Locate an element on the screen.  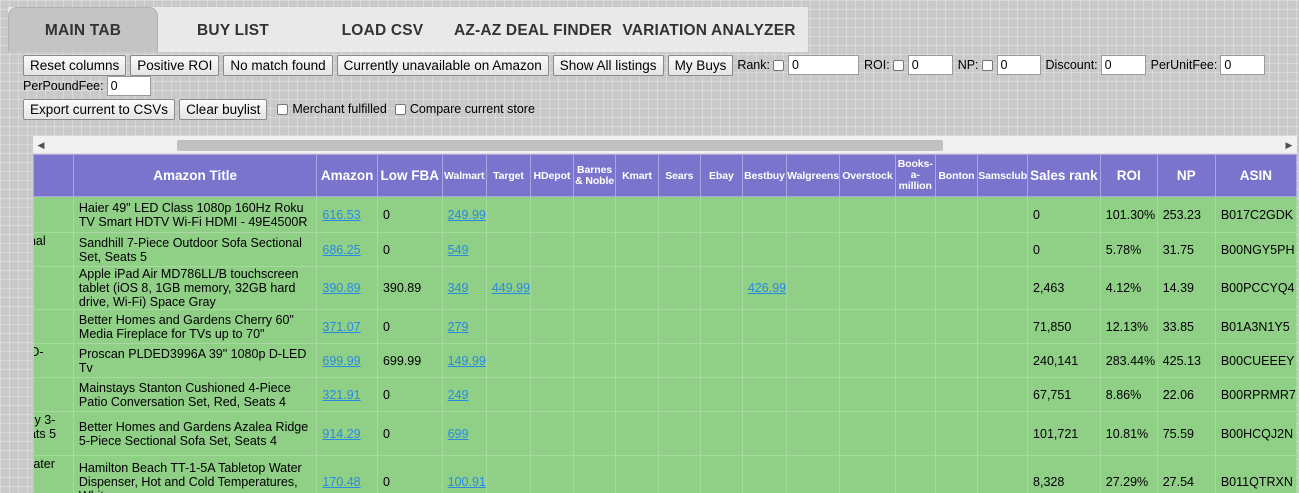
amazon-price-cell-link: 170.48 is located at coordinates (341, 482).